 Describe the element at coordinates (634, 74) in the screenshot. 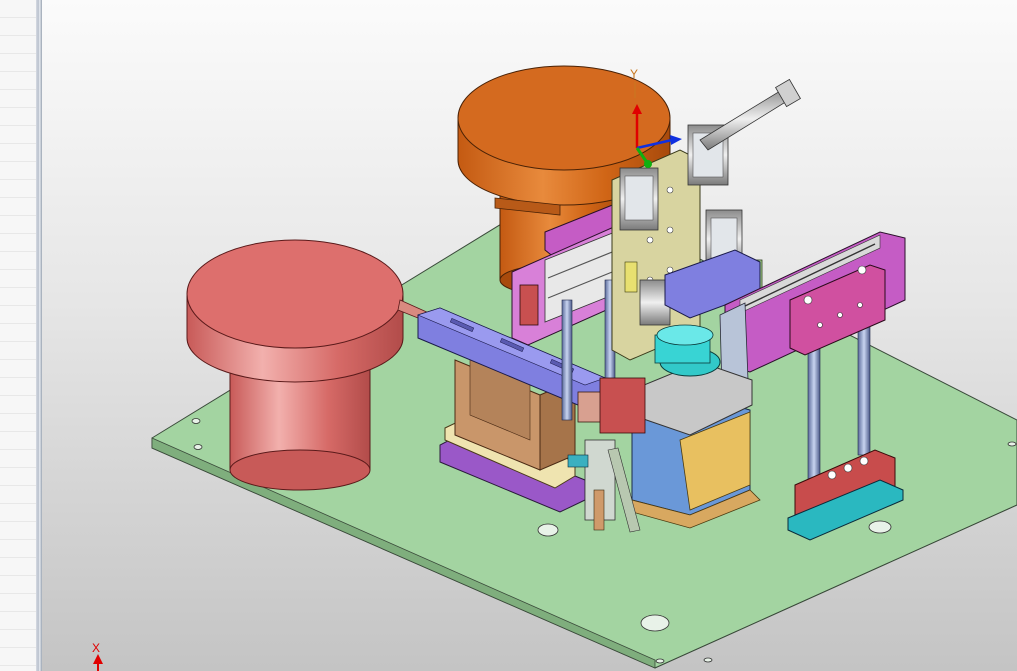

I see `triad-y-label: Y` at that location.